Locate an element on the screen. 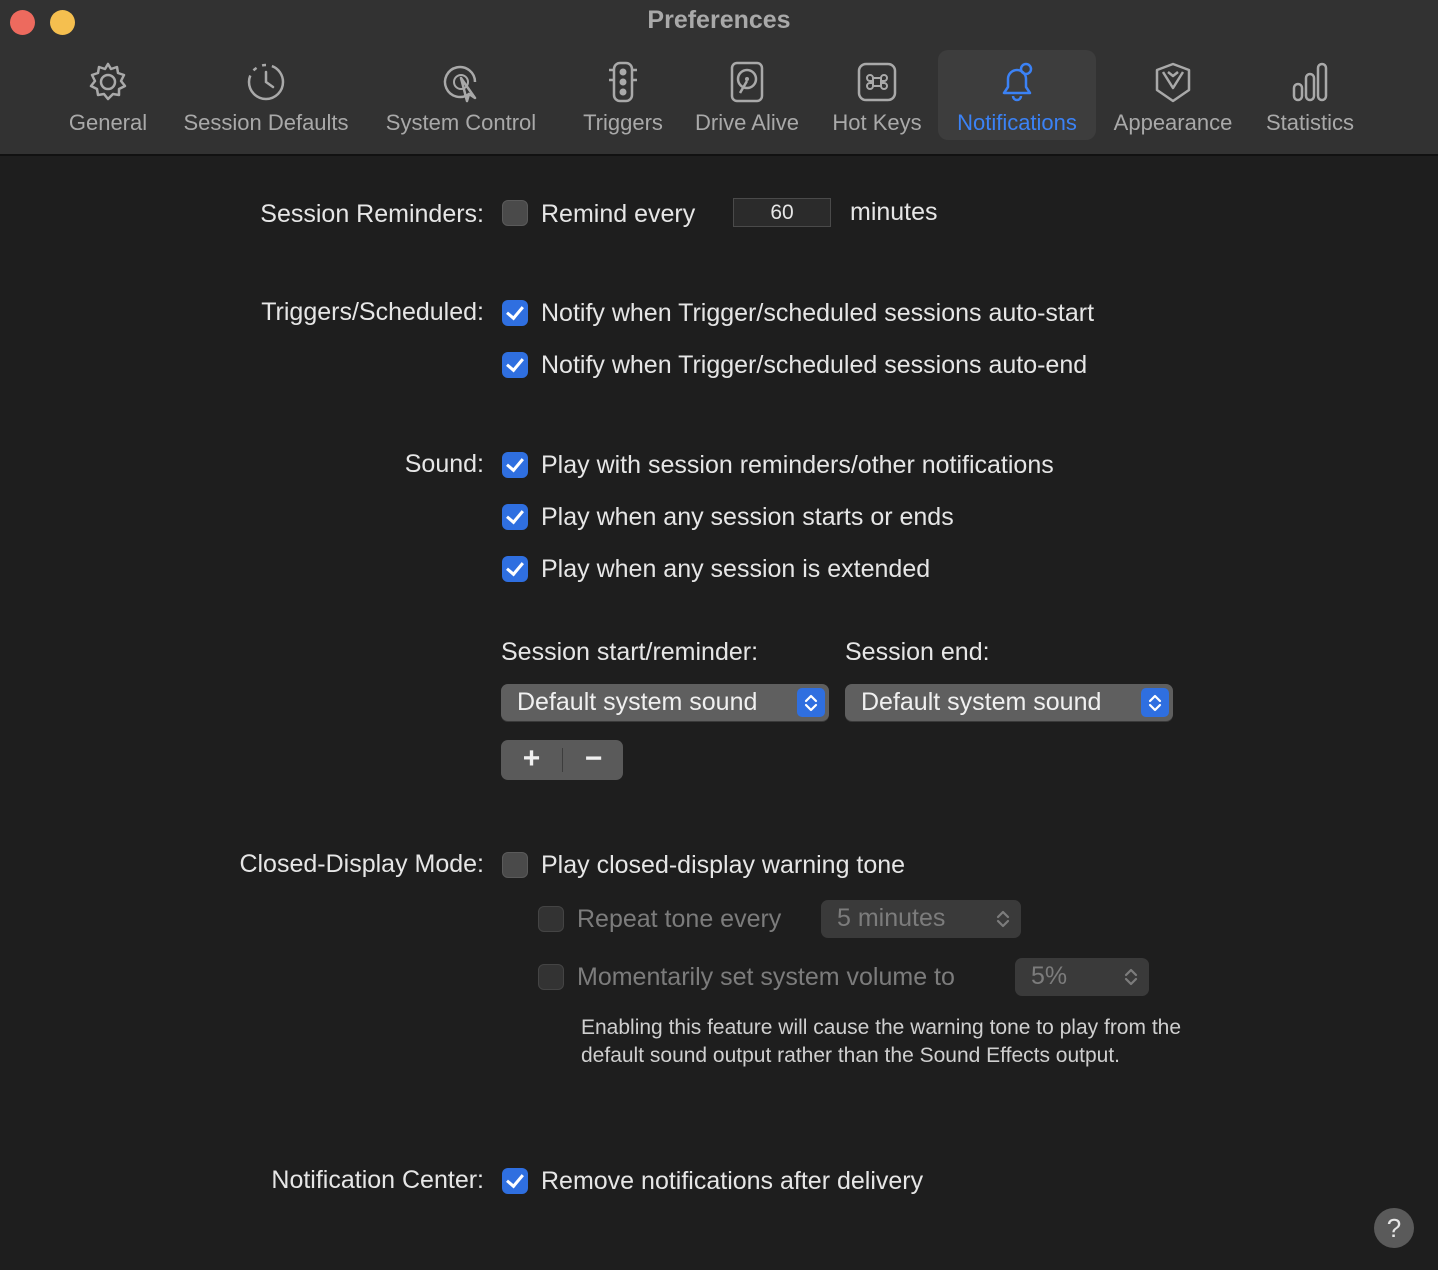 Image resolution: width=1438 pixels, height=1270 pixels. session-start-sound-label: Session start/reminder: is located at coordinates (630, 652).